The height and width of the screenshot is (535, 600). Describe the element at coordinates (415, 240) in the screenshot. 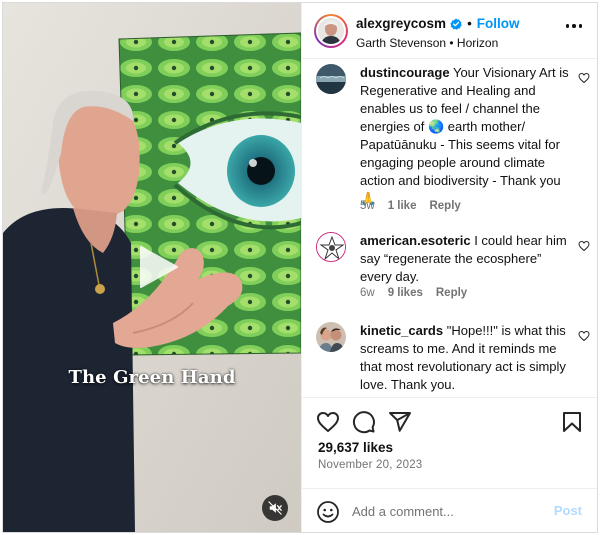

I see `commenter-username: american.esoteric` at that location.